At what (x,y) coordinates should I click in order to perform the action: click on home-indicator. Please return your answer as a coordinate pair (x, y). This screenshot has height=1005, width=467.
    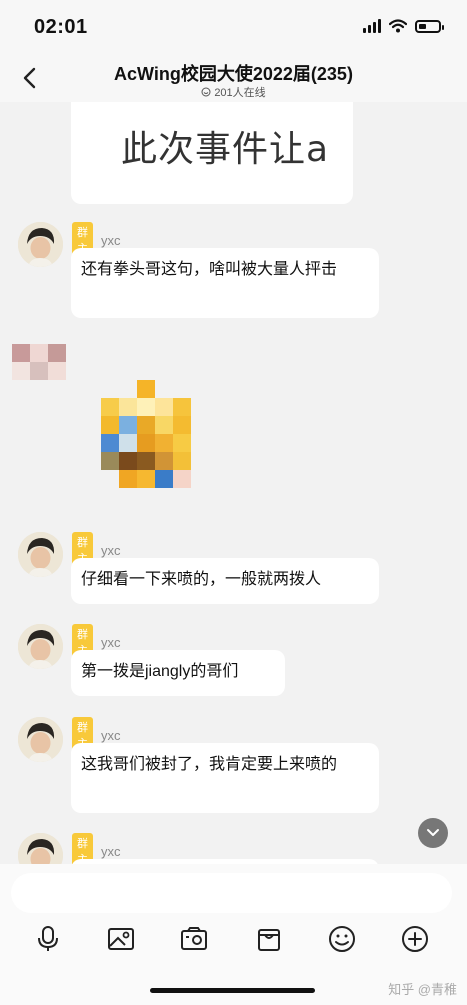
    Looking at the image, I should click on (232, 990).